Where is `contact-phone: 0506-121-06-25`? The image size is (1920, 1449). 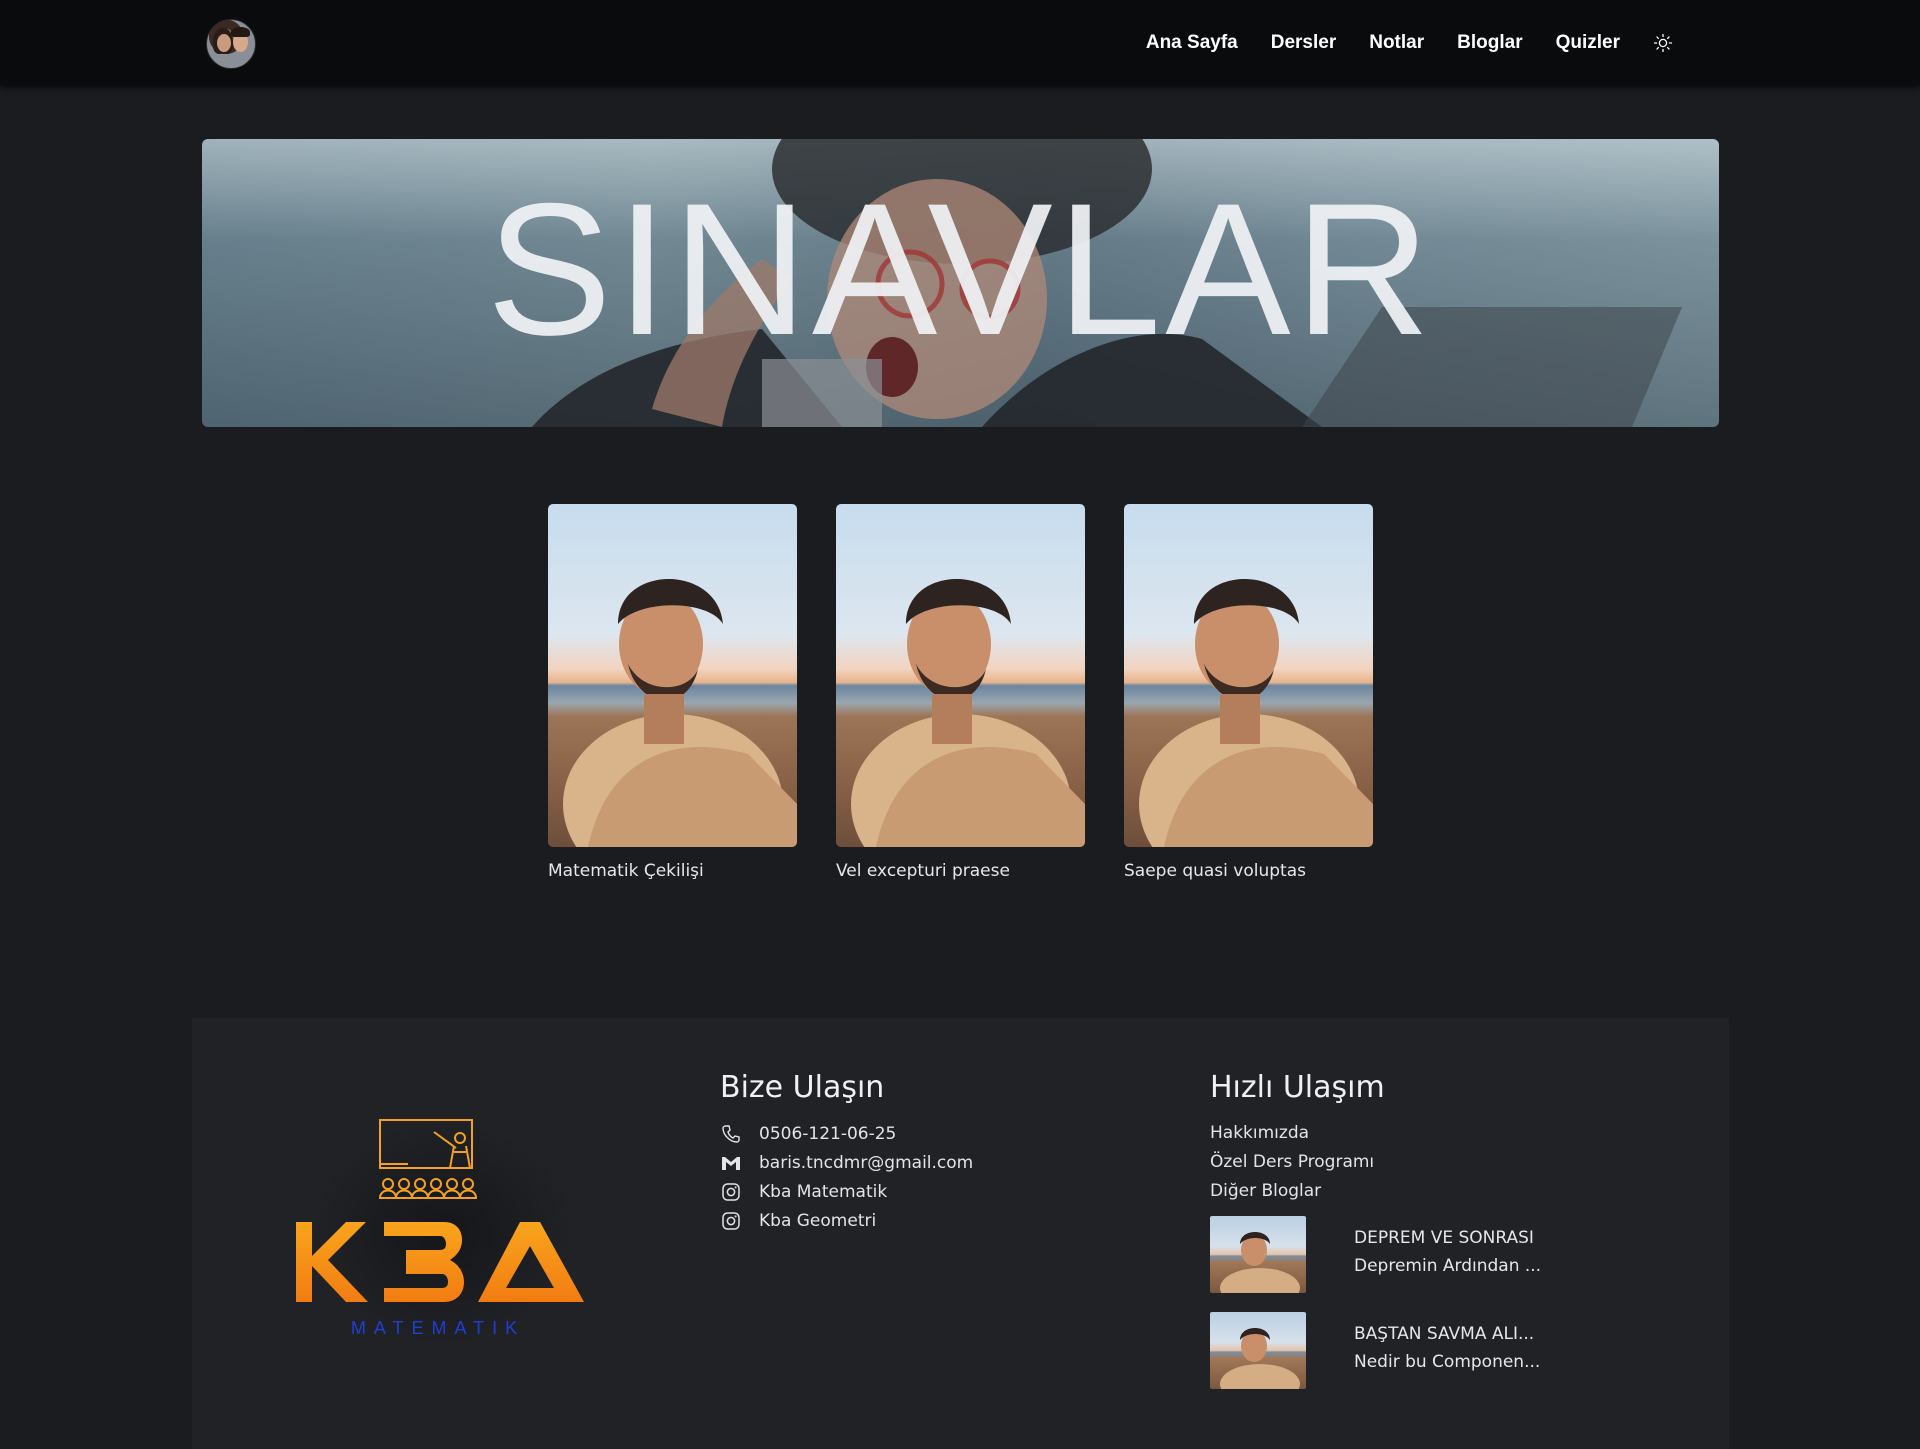 contact-phone: 0506-121-06-25 is located at coordinates (846, 1133).